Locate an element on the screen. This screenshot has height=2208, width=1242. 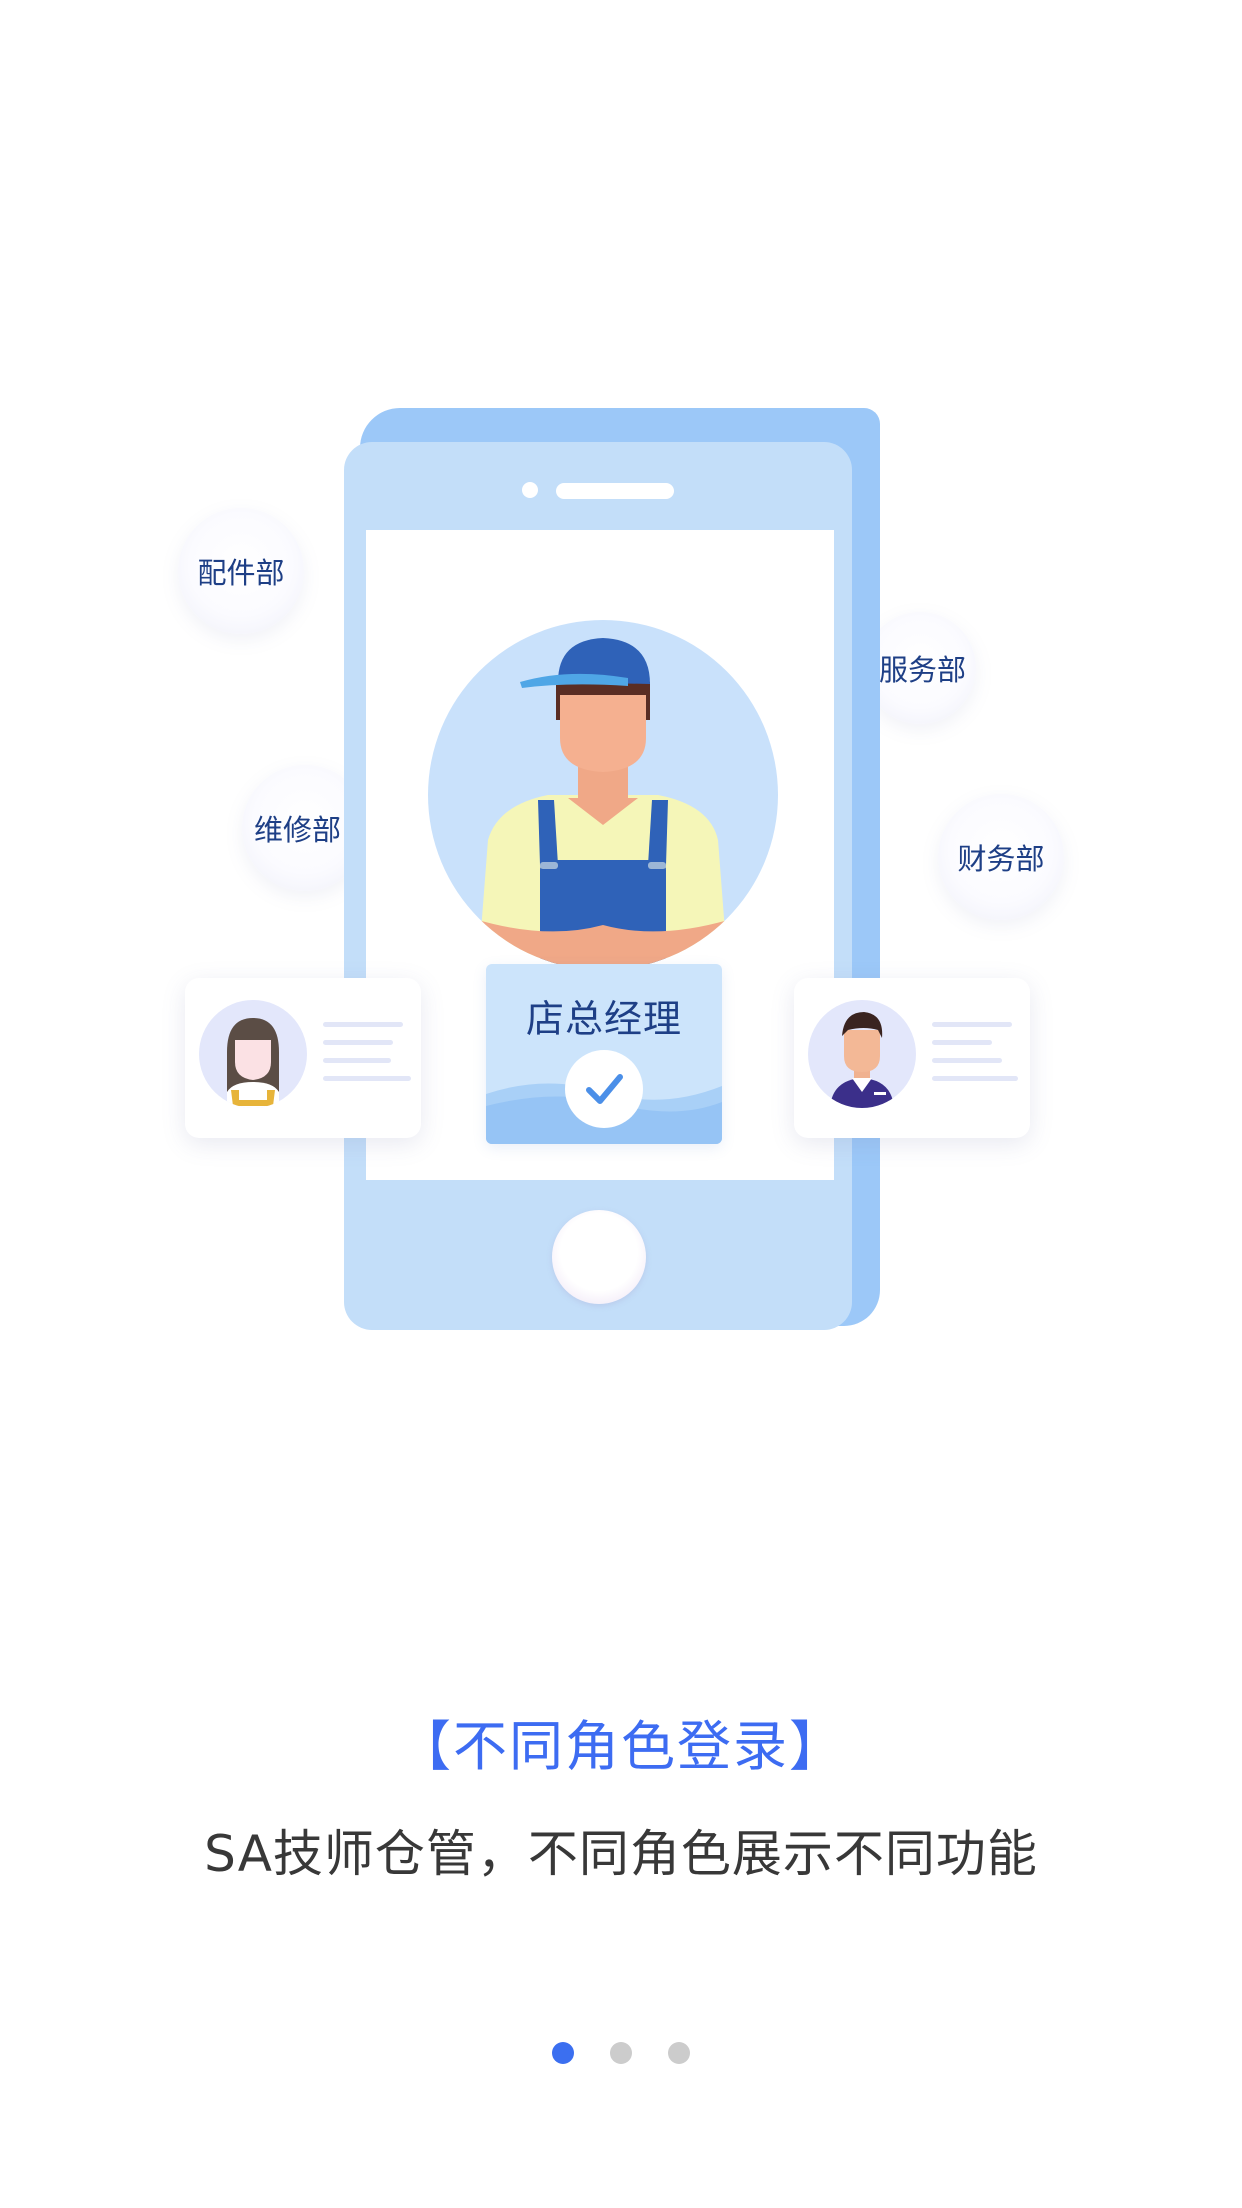
role-card-male is located at coordinates (912, 1058).